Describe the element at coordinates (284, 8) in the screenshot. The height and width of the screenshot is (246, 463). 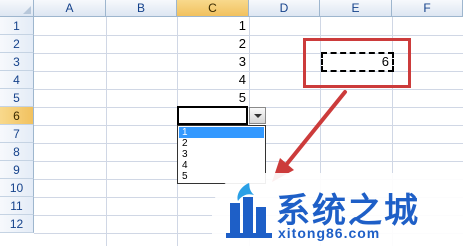
I see `column-header-d: D` at that location.